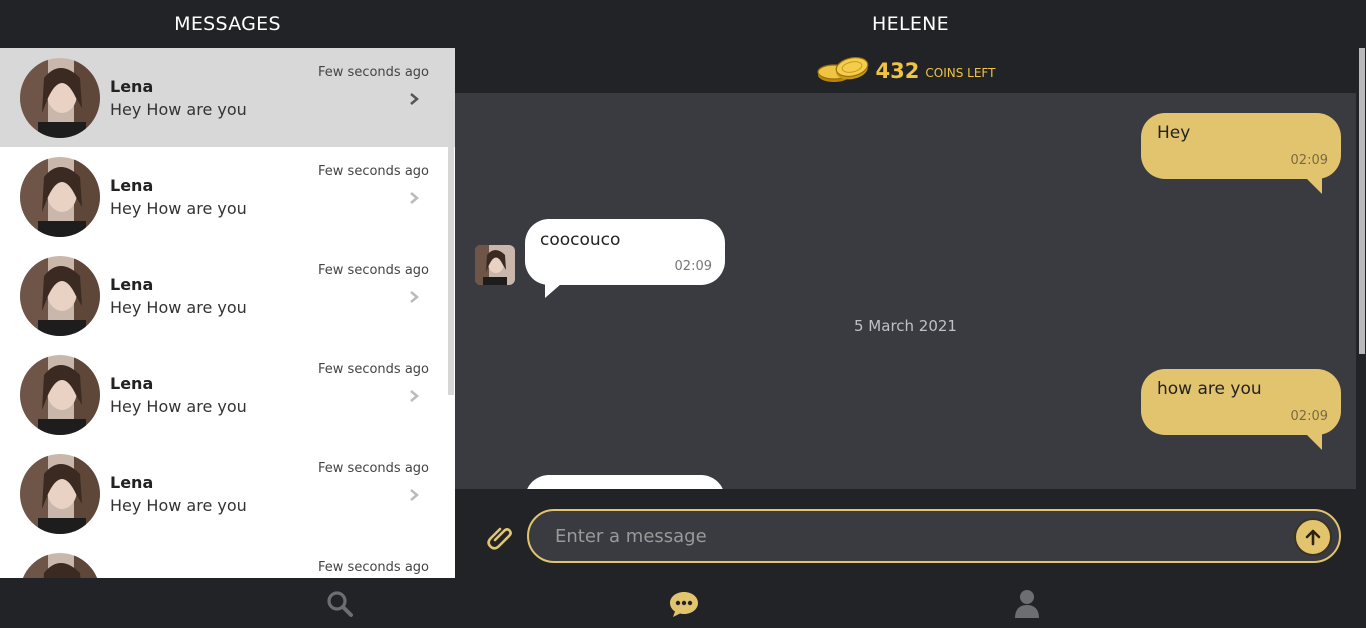 Image resolution: width=1366 pixels, height=628 pixels. What do you see at coordinates (500, 536) in the screenshot?
I see `paperclip-icon` at bounding box center [500, 536].